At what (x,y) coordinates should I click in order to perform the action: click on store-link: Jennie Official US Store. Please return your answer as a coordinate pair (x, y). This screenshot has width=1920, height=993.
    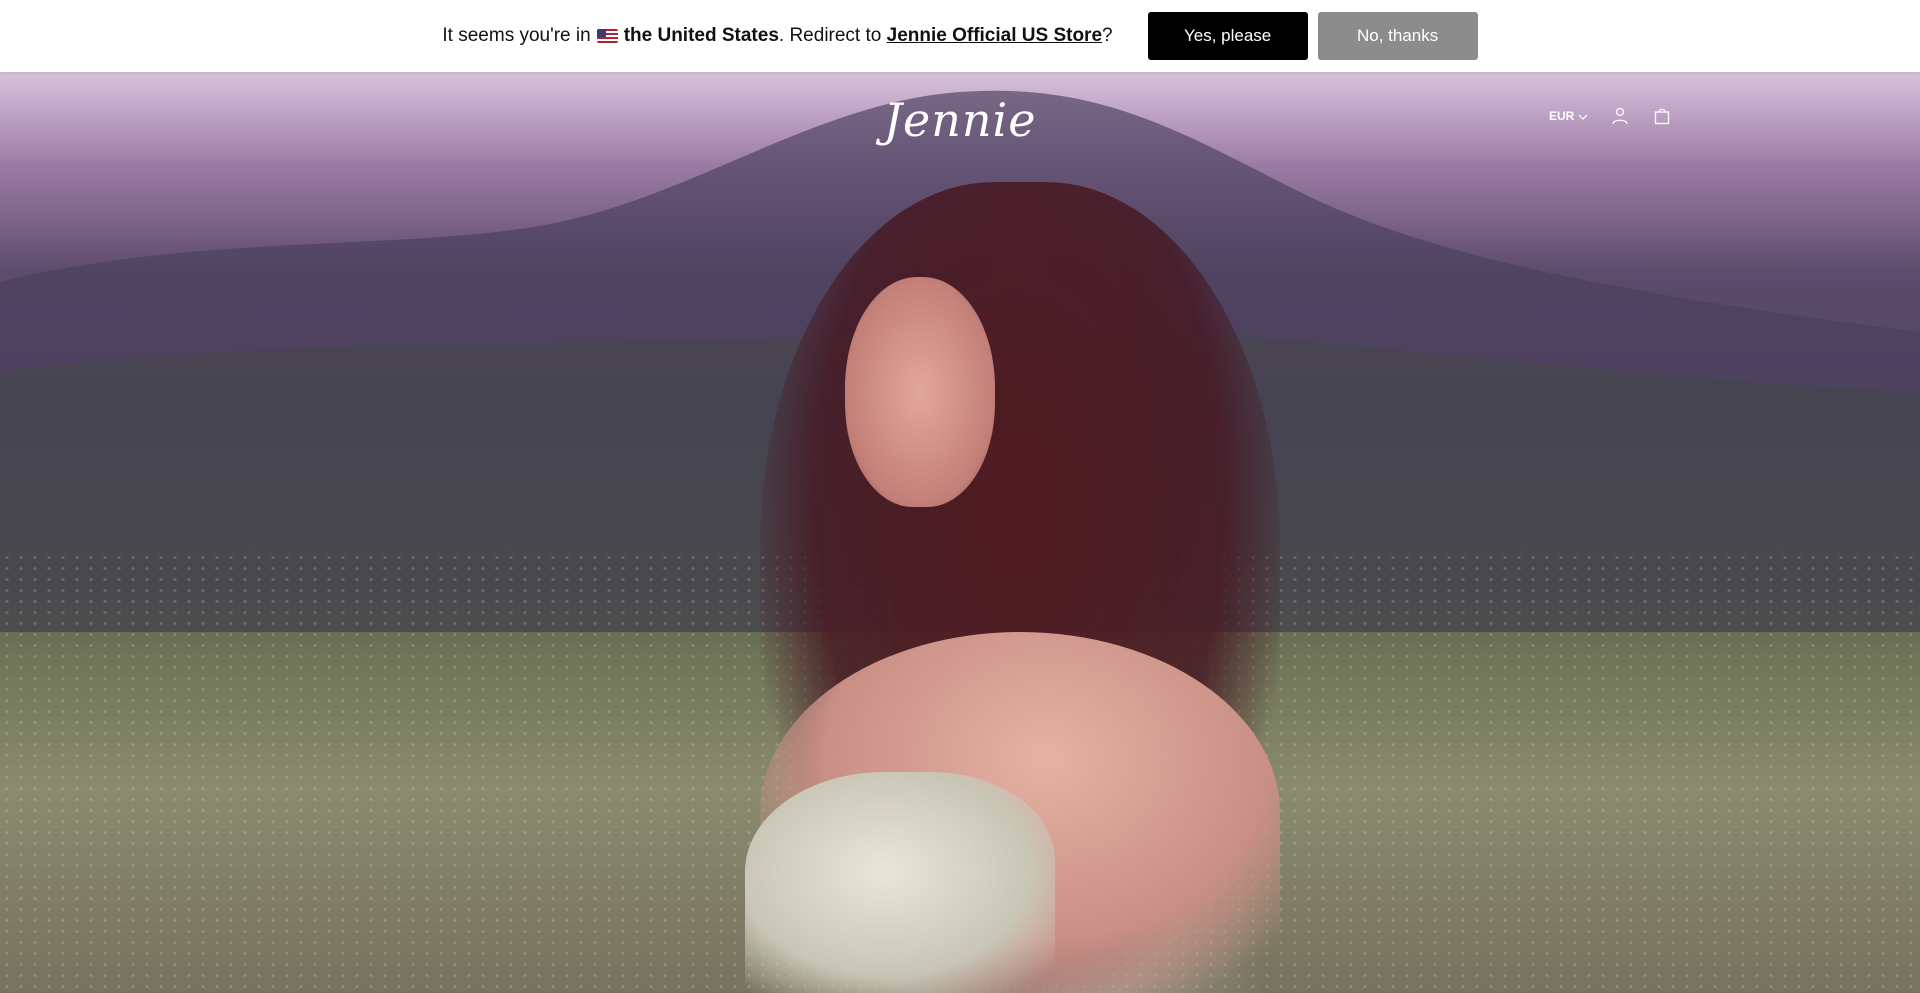
    Looking at the image, I should click on (994, 36).